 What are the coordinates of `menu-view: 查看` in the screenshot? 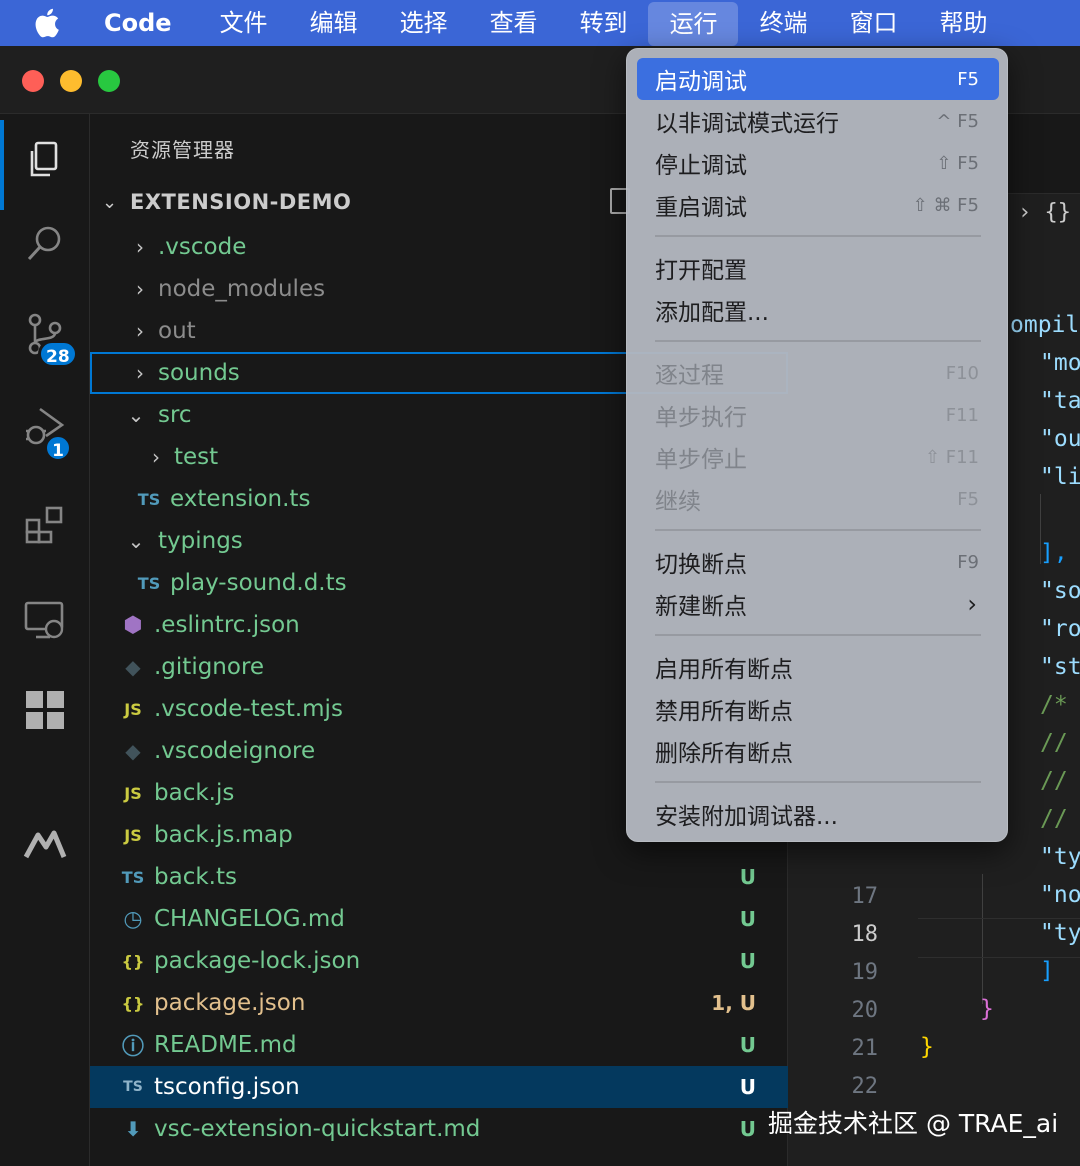 It's located at (513, 23).